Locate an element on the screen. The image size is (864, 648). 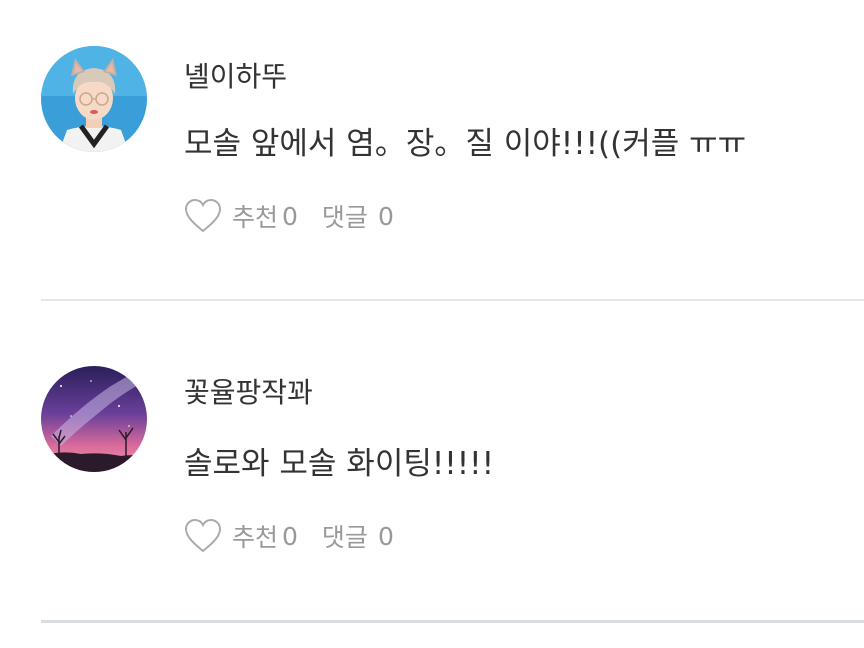
galaxy-landscape-icon is located at coordinates (94, 419).